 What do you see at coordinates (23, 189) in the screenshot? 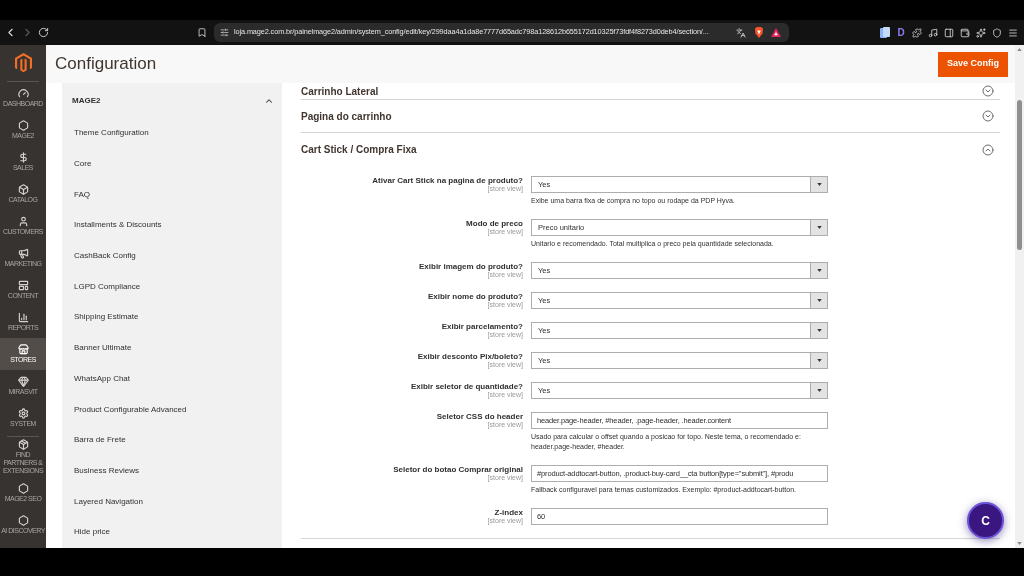
I see `box-icon` at bounding box center [23, 189].